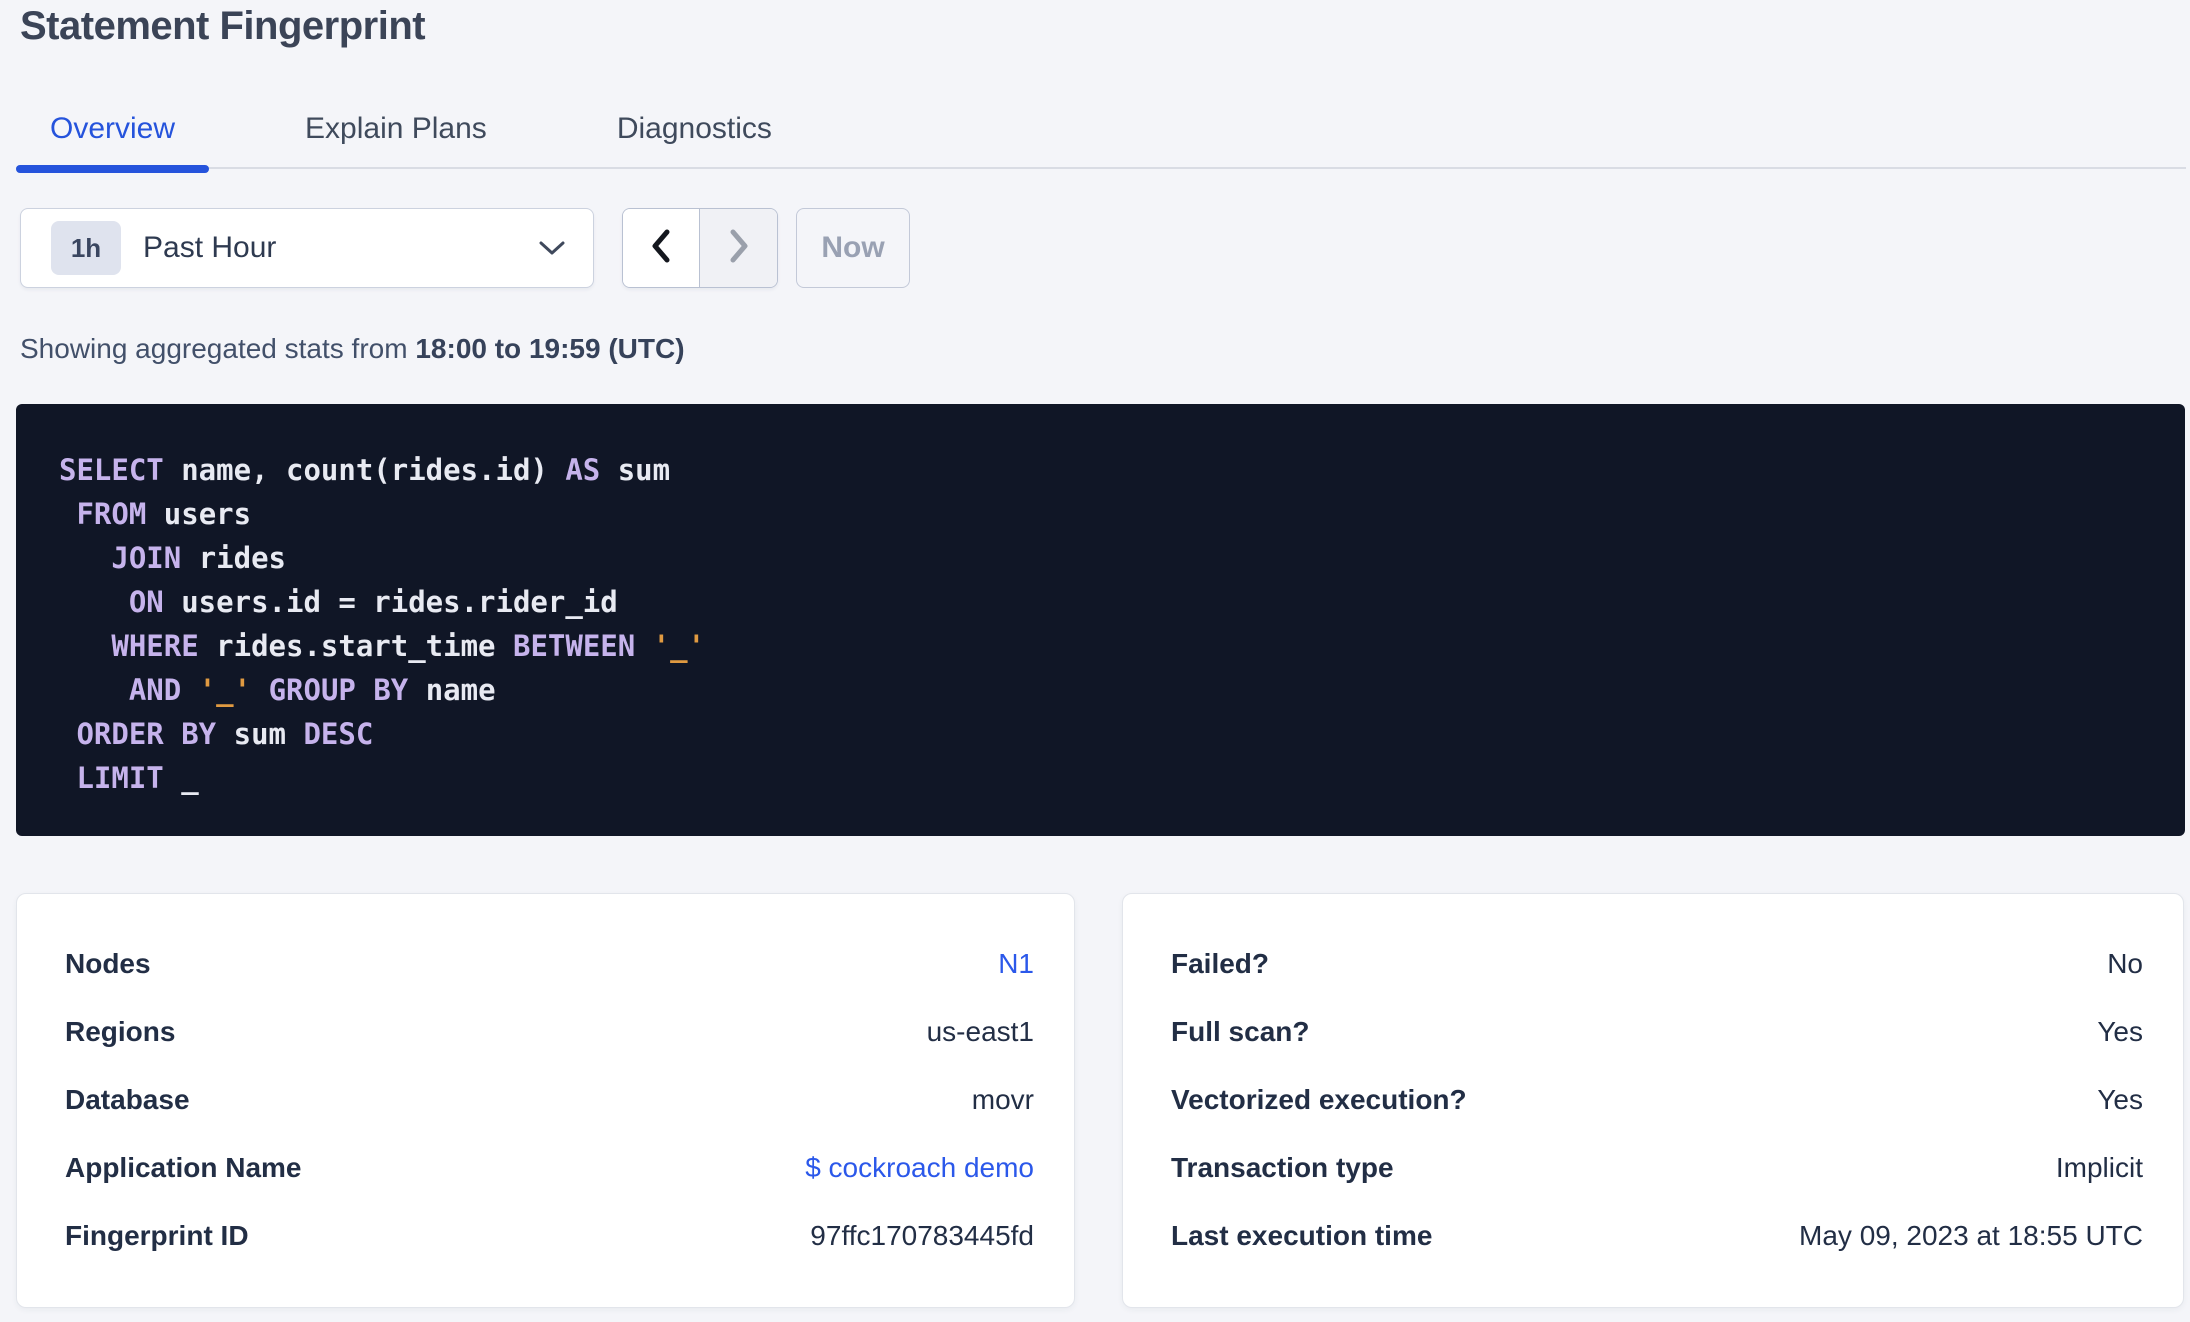 The image size is (2190, 1322). I want to click on sql-token: AND, so click(155, 690).